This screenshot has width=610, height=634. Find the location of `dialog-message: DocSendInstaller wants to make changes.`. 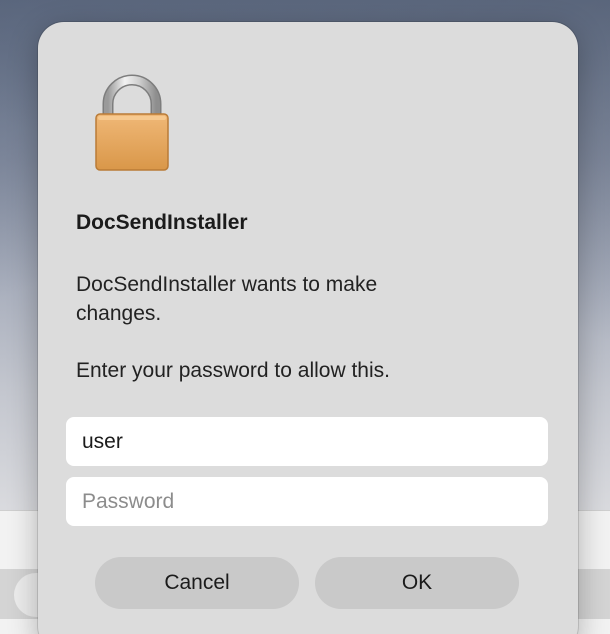

dialog-message: DocSendInstaller wants to make changes. is located at coordinates (227, 299).